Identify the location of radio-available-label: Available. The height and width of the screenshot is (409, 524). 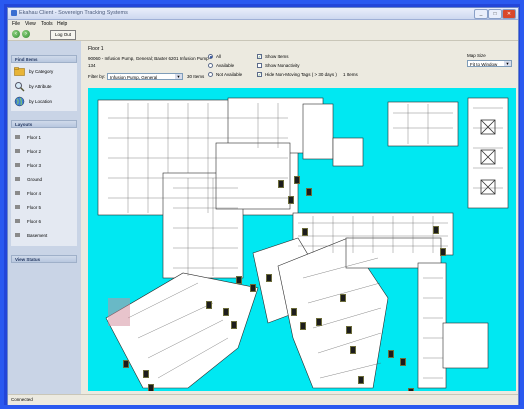
(225, 65).